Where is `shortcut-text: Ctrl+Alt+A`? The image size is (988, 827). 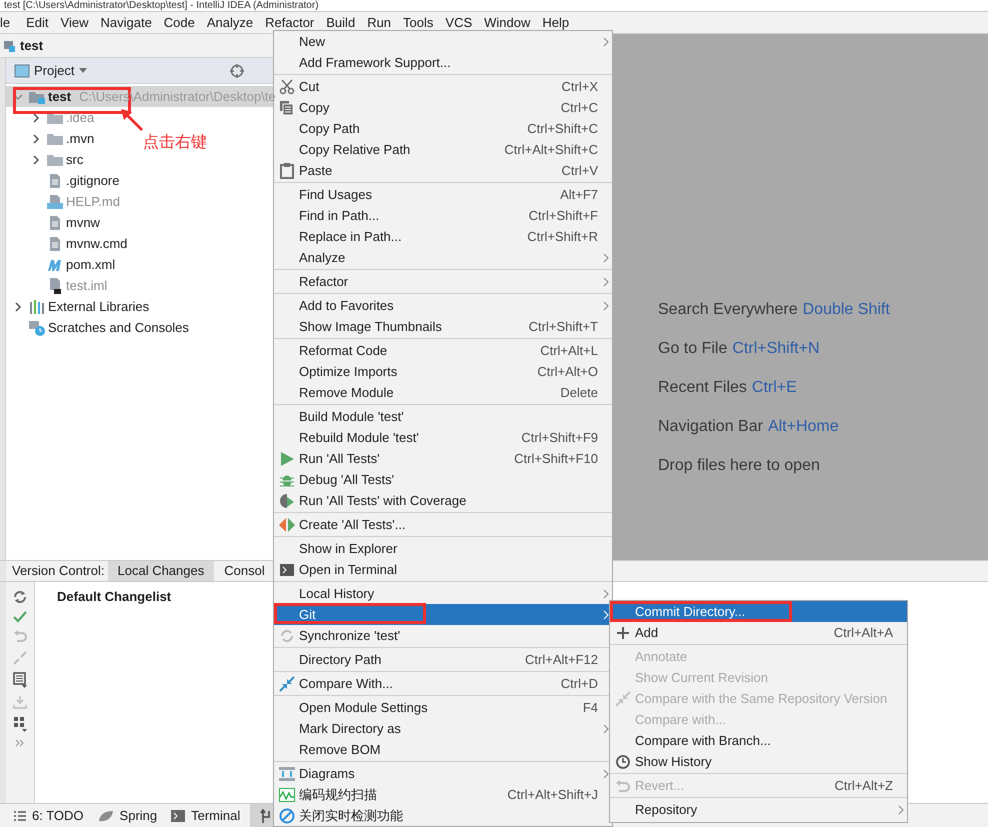 shortcut-text: Ctrl+Alt+A is located at coordinates (864, 633).